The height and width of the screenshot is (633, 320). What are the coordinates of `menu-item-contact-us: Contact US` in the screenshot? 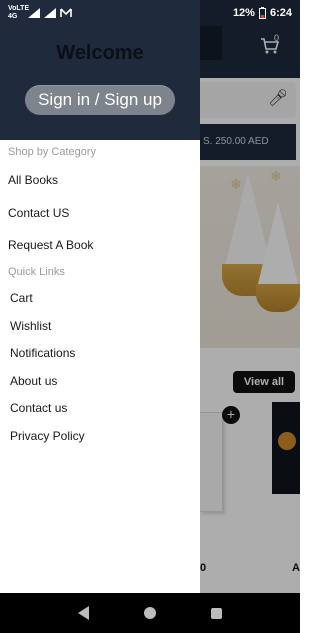 It's located at (38, 213).